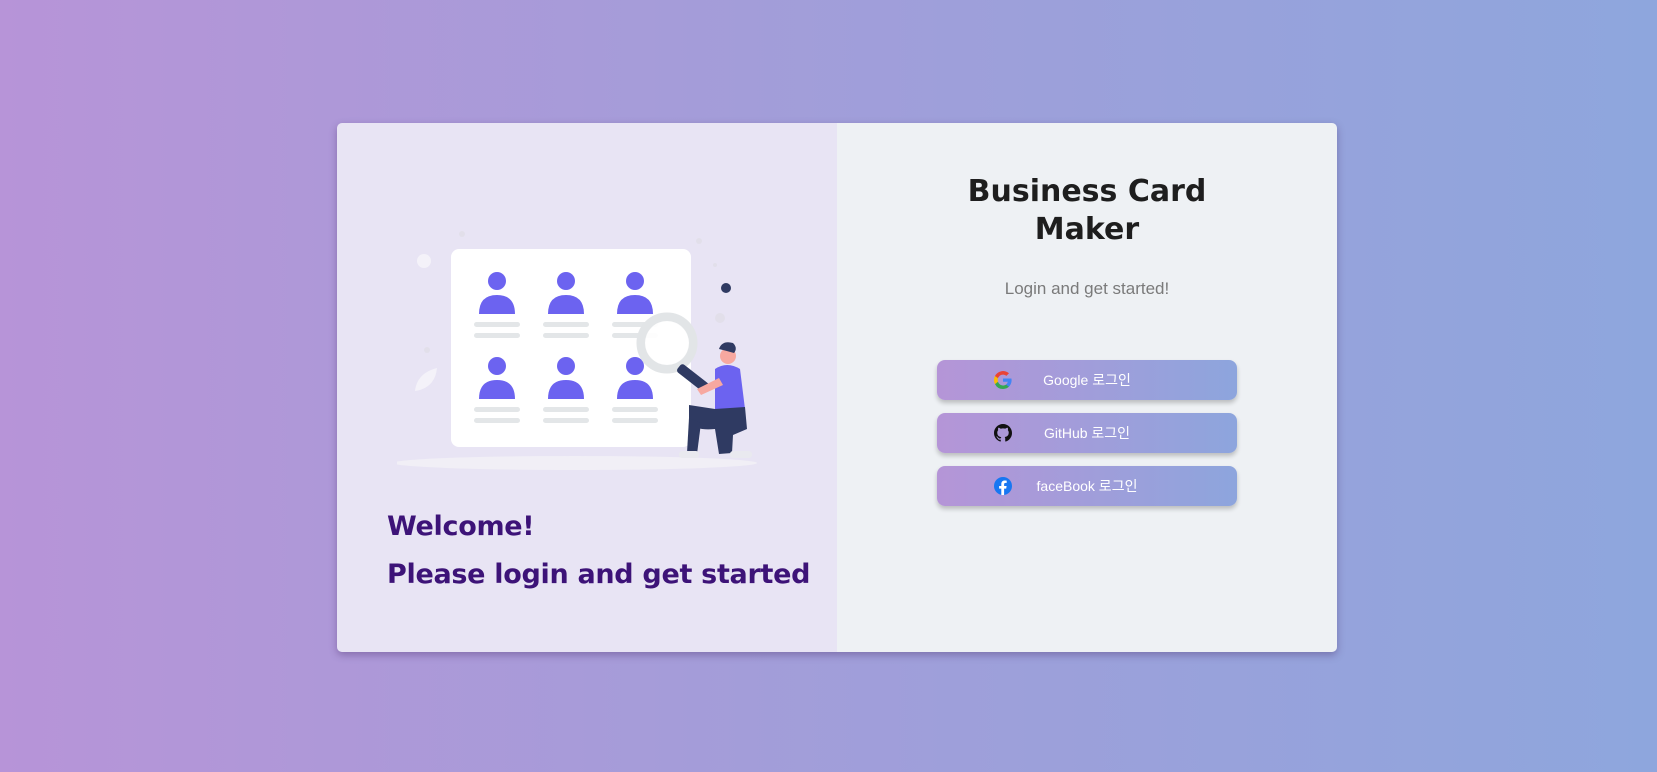 The width and height of the screenshot is (1657, 772). I want to click on google-login-button: Google 로그인, so click(1087, 380).